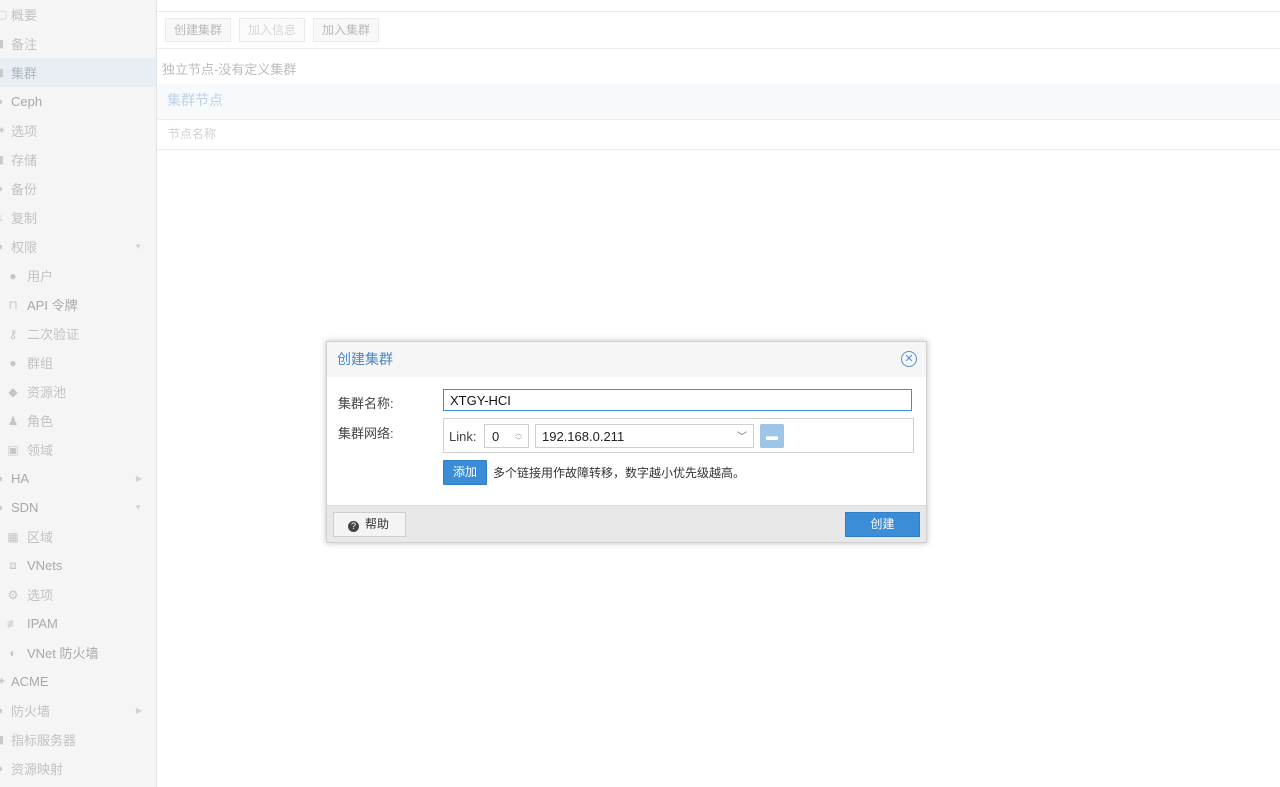  I want to click on sidebar-item-two-factor: ⚷ 二次验证, so click(78, 333).